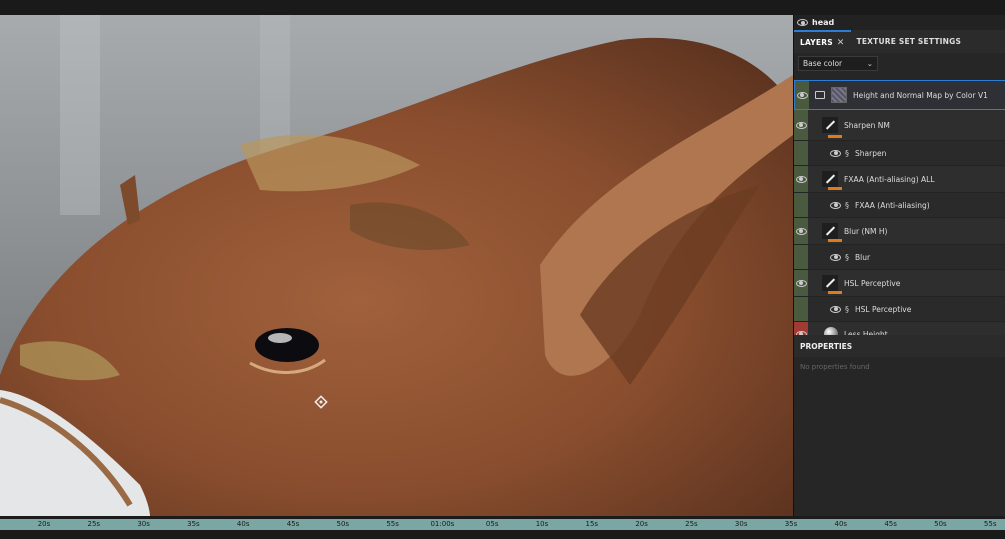  Describe the element at coordinates (841, 43) in the screenshot. I see `close-icon: ✕` at that location.